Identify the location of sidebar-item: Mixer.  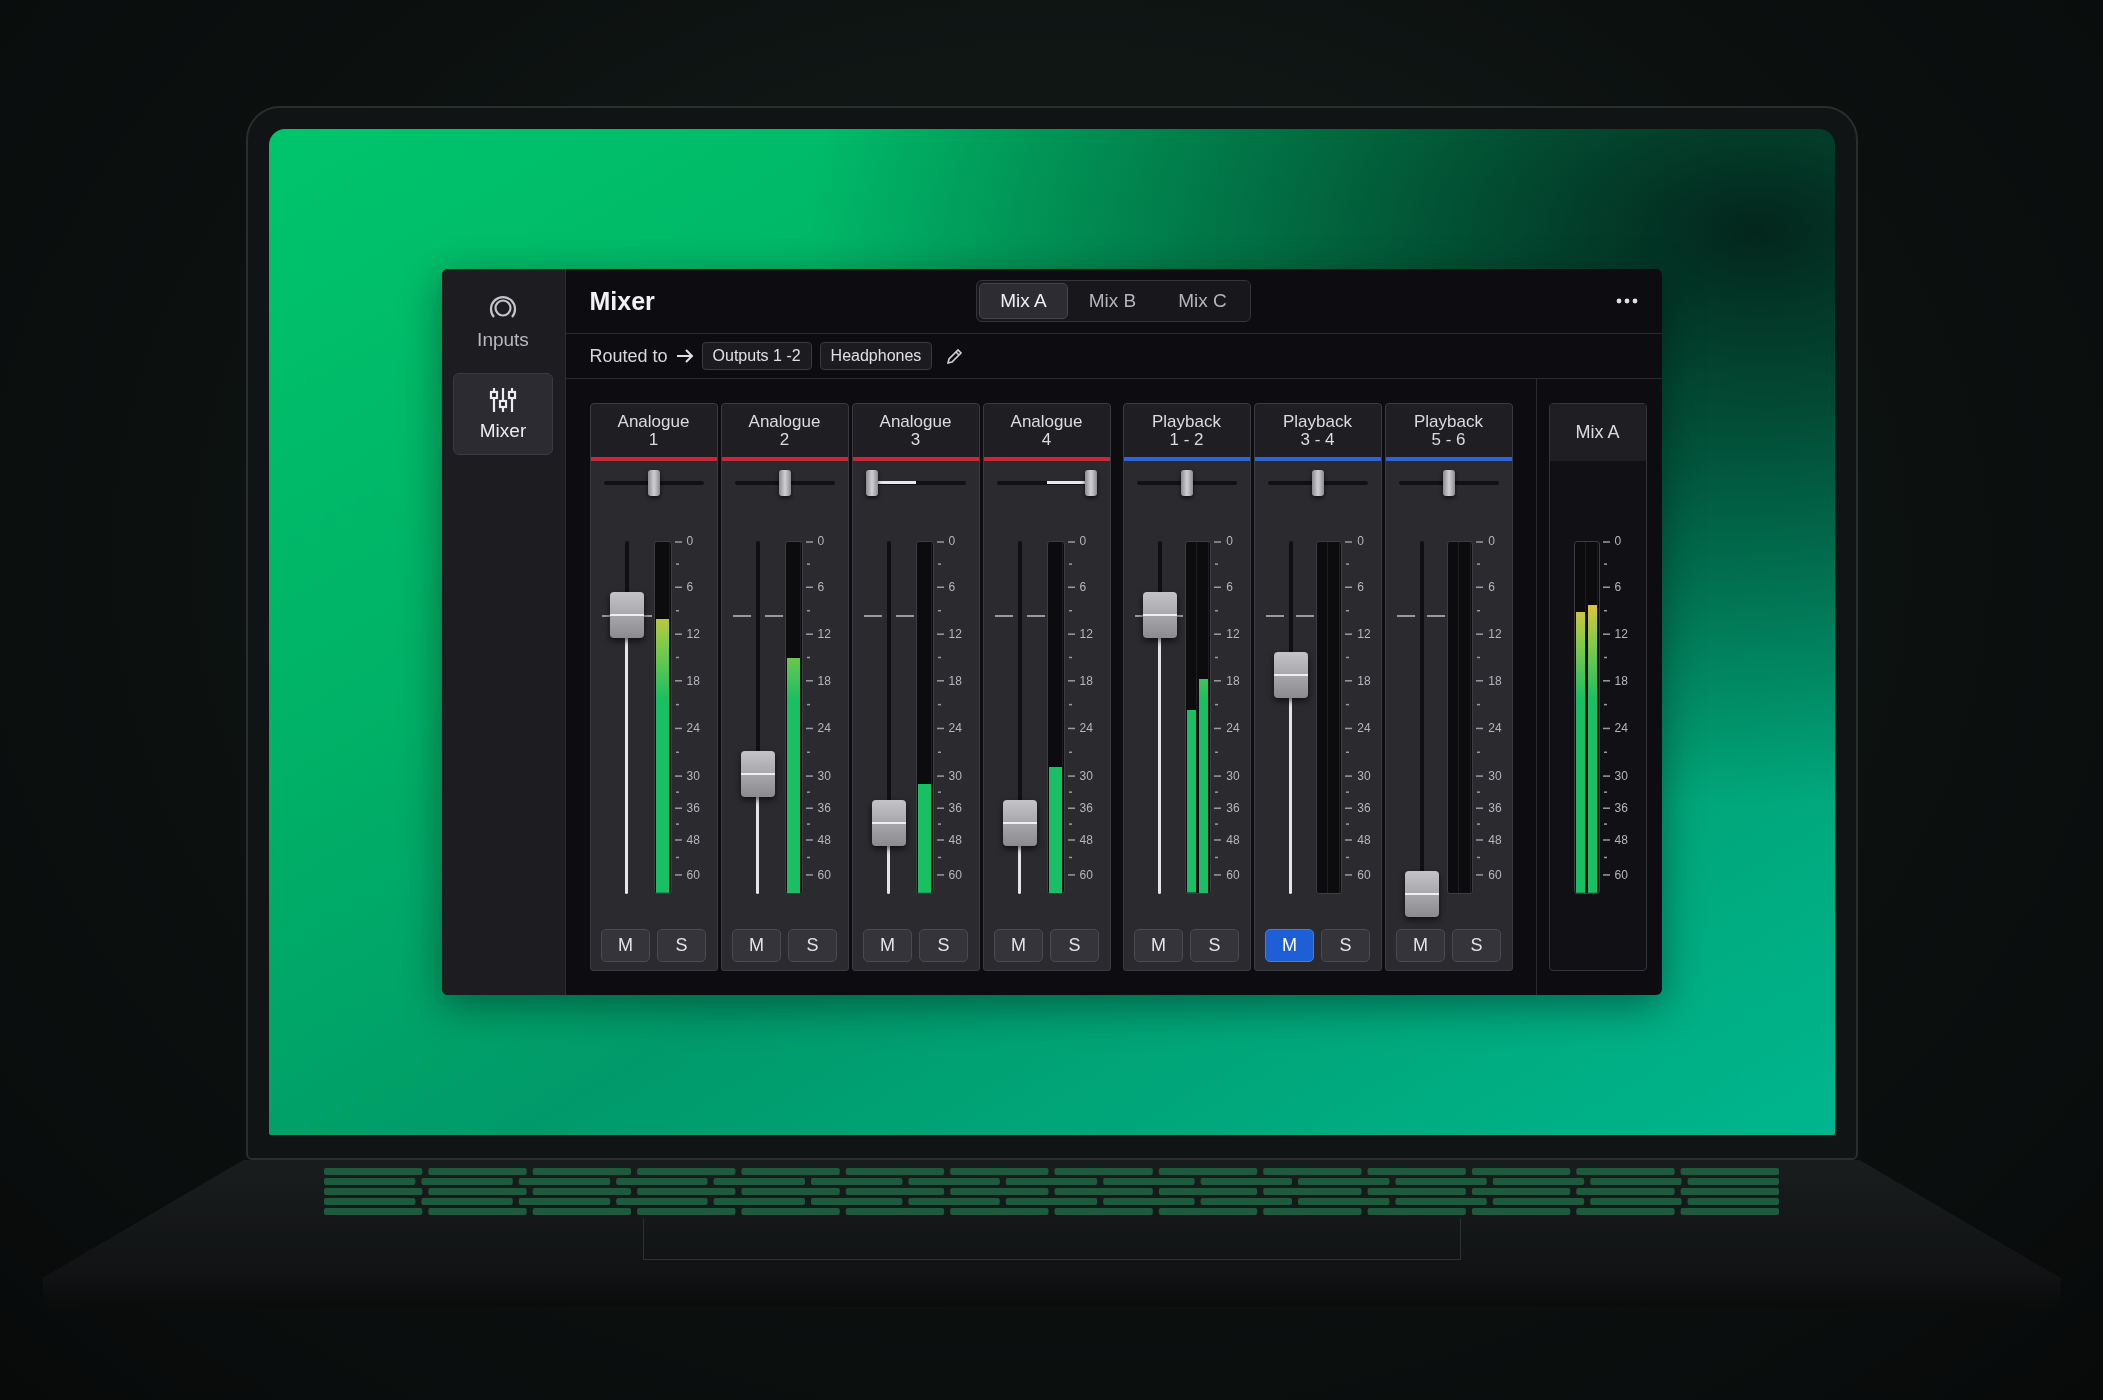
(503, 414).